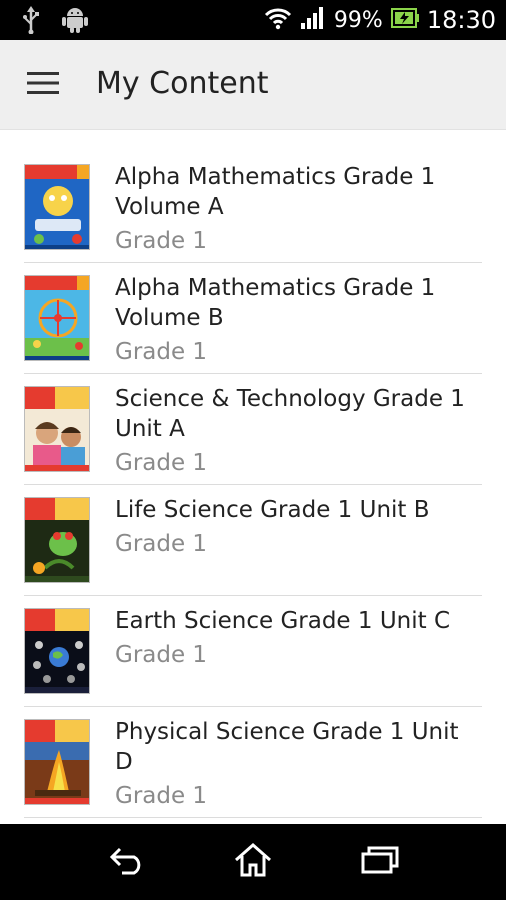  I want to click on usb-icon, so click(31, 22).